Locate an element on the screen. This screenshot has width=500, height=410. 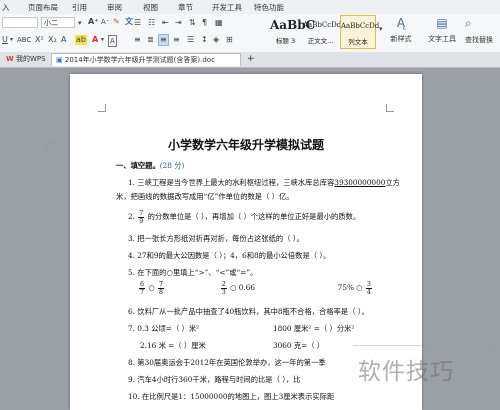
menu-item-page-layout: 页面布局 is located at coordinates (43, 7).